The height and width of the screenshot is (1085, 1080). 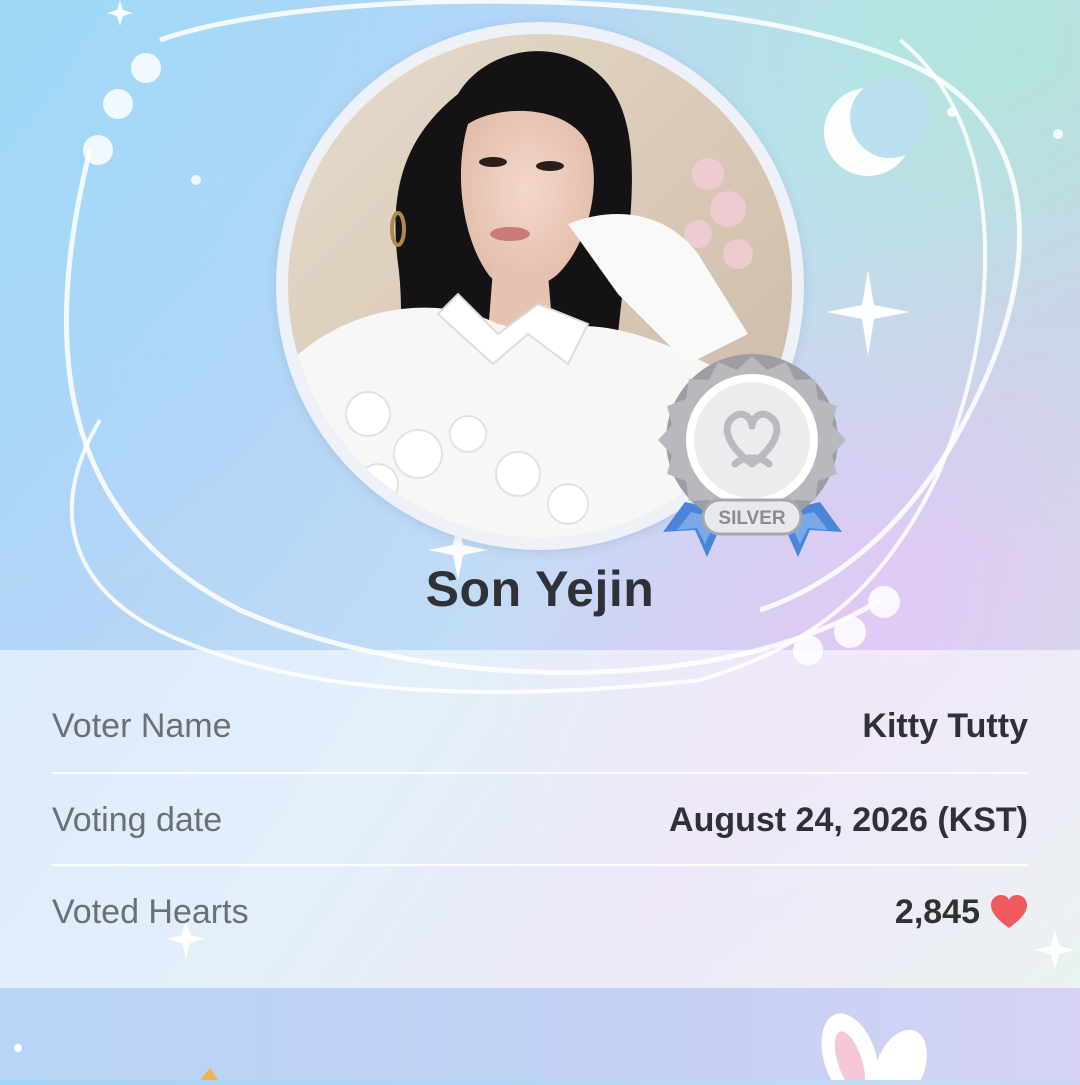 What do you see at coordinates (848, 819) in the screenshot?
I see `voting-date-value: August 24, 2026 (KST)` at bounding box center [848, 819].